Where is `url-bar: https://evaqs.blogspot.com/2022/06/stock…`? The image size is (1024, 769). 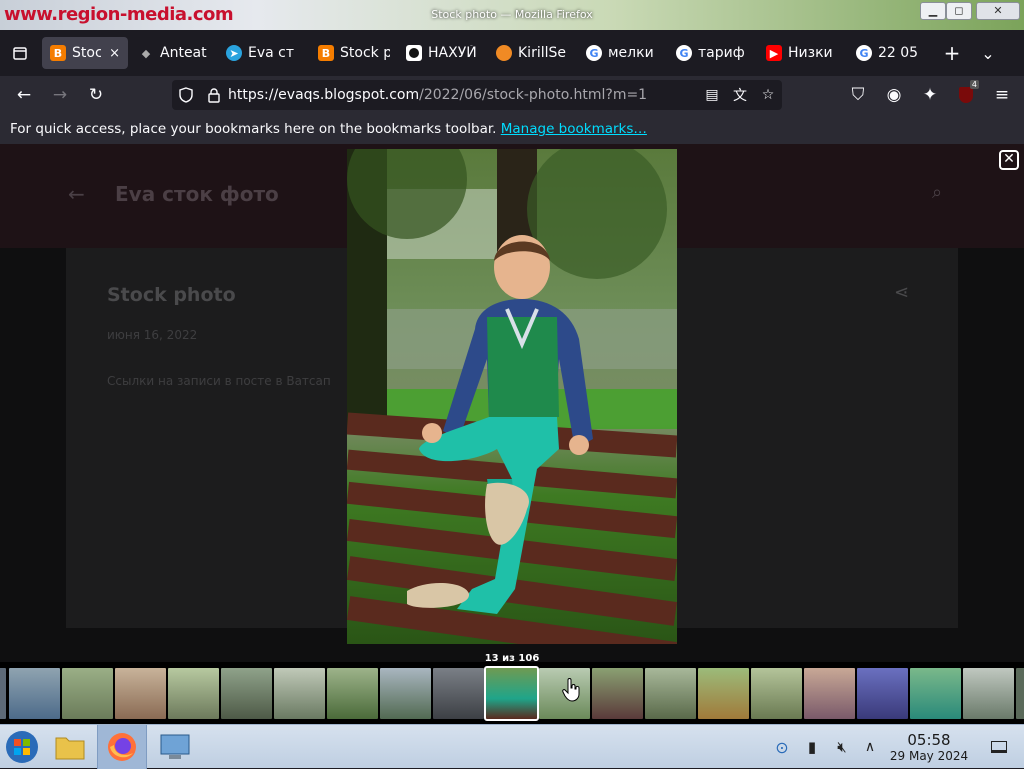
url-bar: https://evaqs.blogspot.com/2022/06/stock… is located at coordinates (477, 95).